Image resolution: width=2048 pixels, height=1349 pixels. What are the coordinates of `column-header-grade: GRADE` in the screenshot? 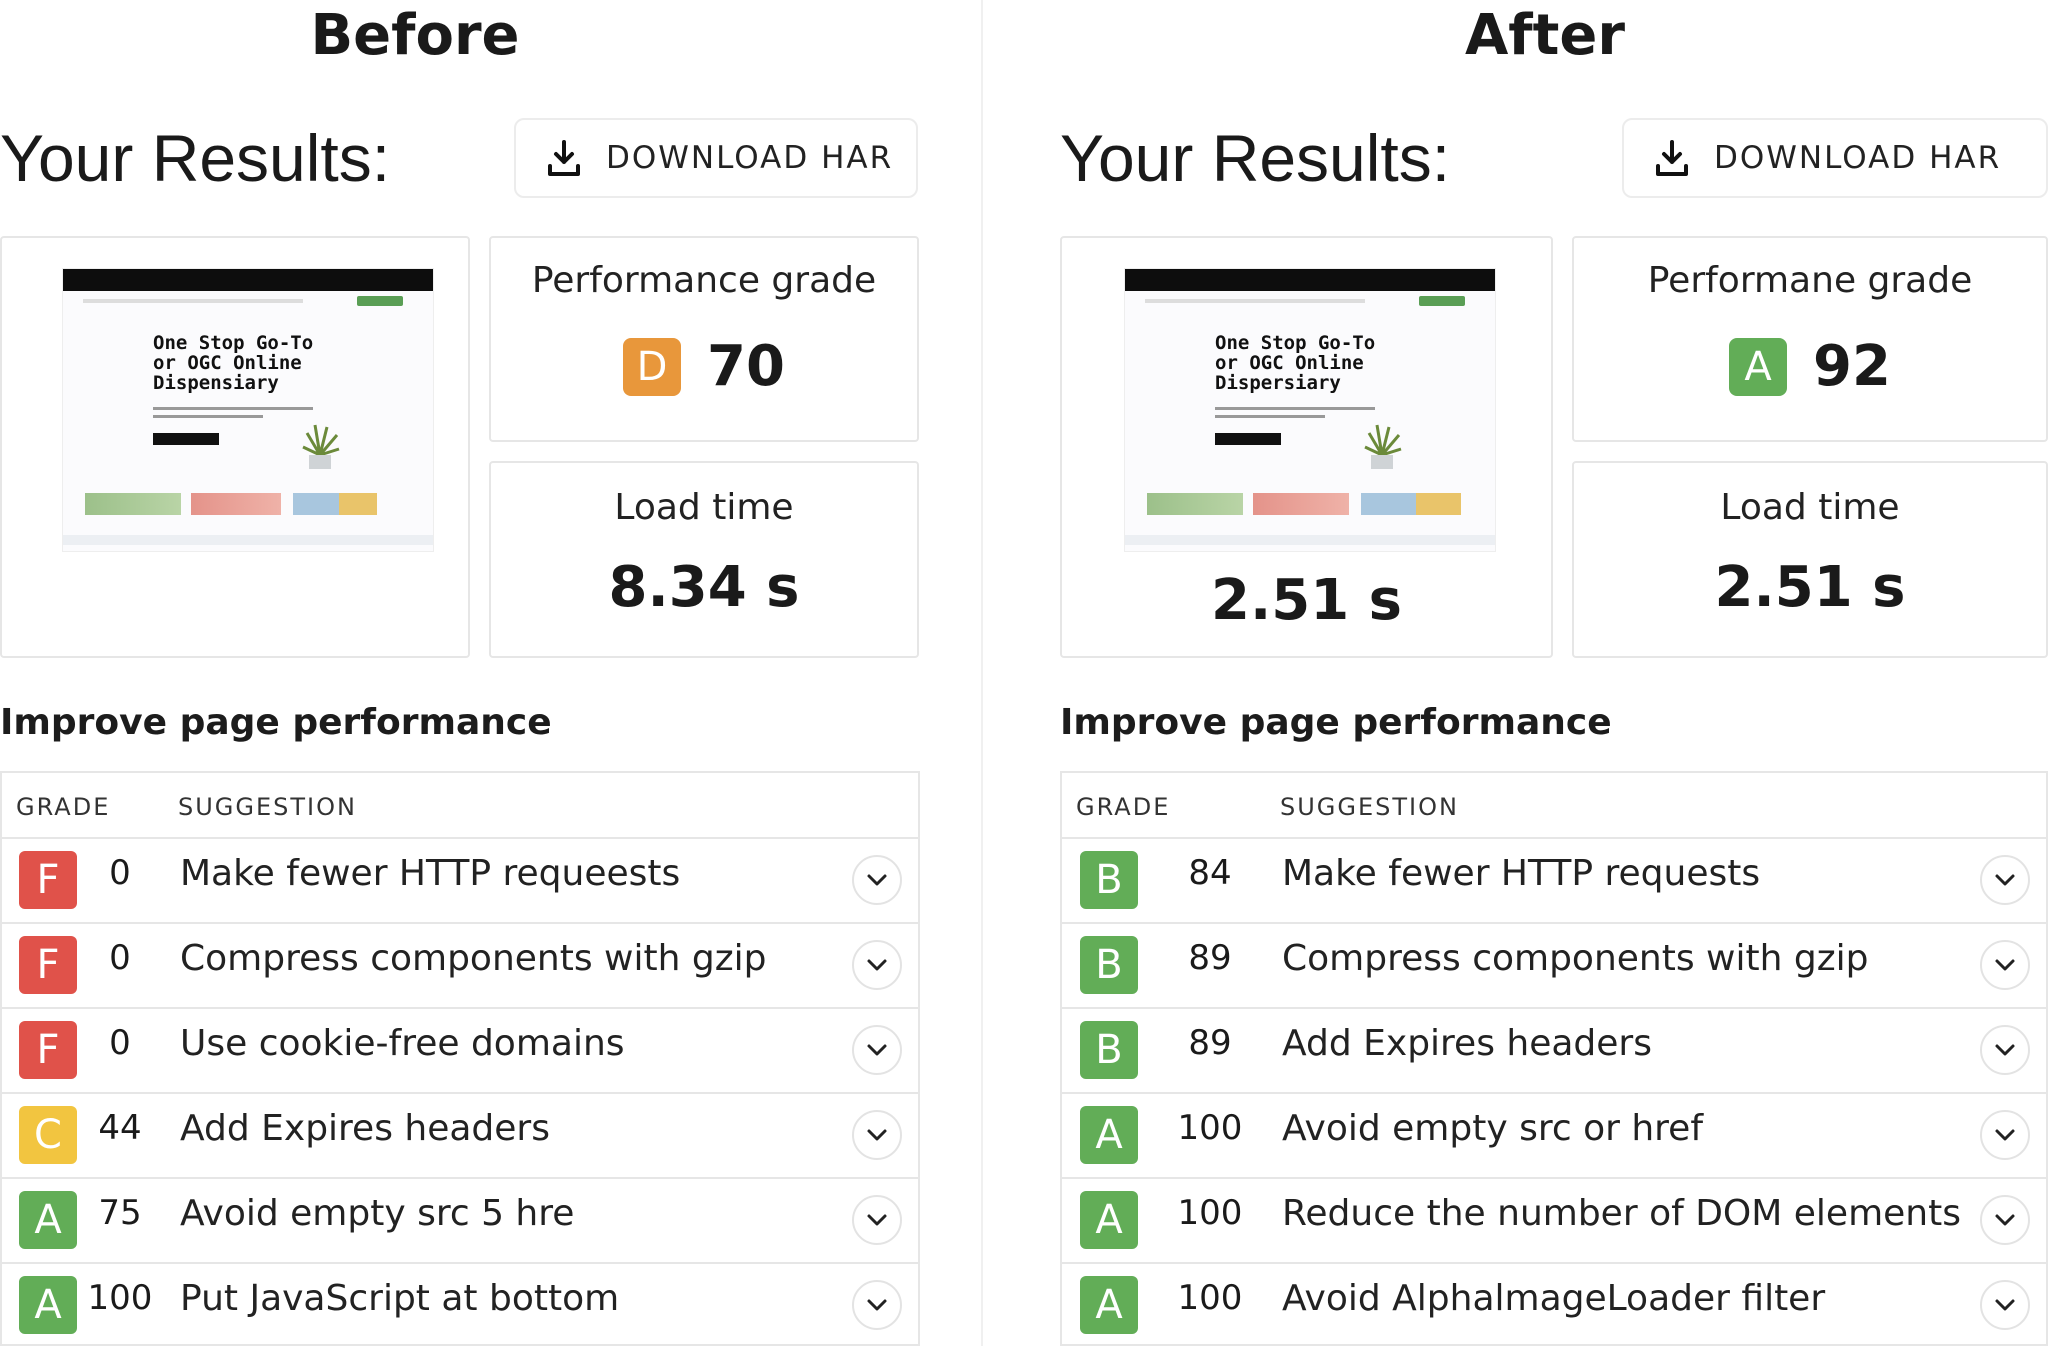 It's located at (1123, 807).